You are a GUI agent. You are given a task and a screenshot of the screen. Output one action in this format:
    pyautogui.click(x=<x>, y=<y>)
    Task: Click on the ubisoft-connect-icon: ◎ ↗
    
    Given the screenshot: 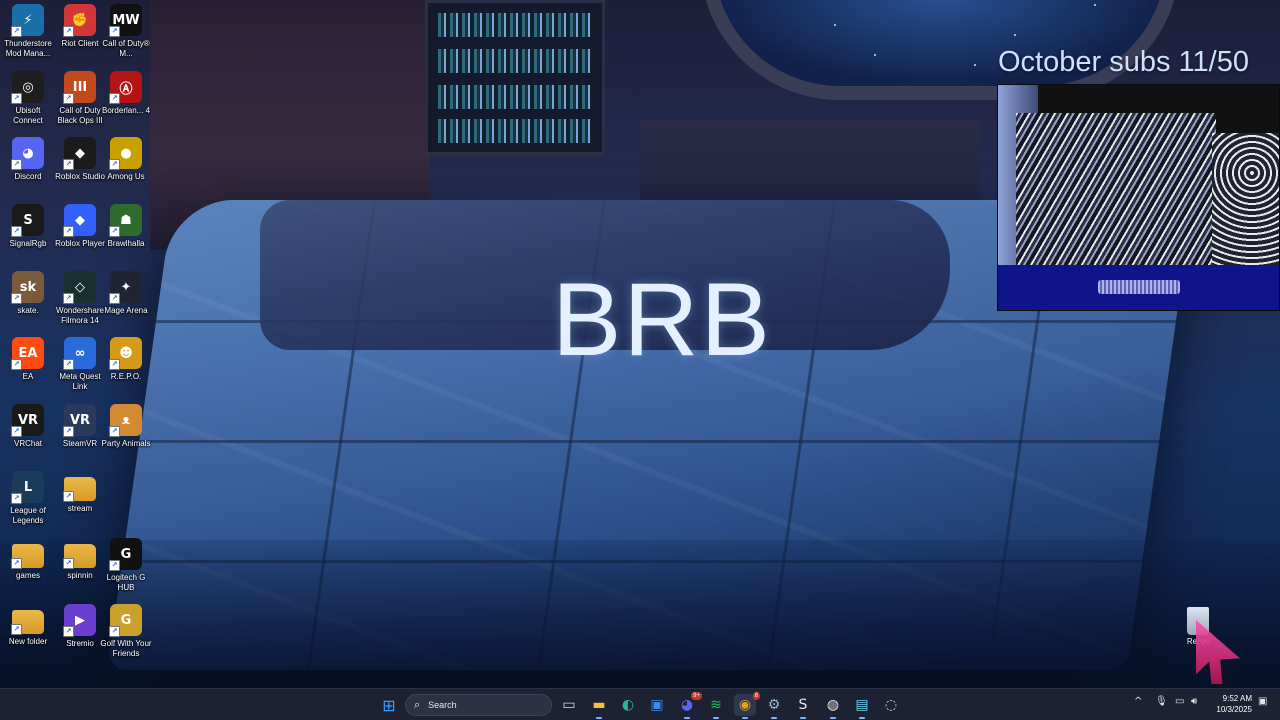 What is the action you would take?
    pyautogui.click(x=27, y=87)
    